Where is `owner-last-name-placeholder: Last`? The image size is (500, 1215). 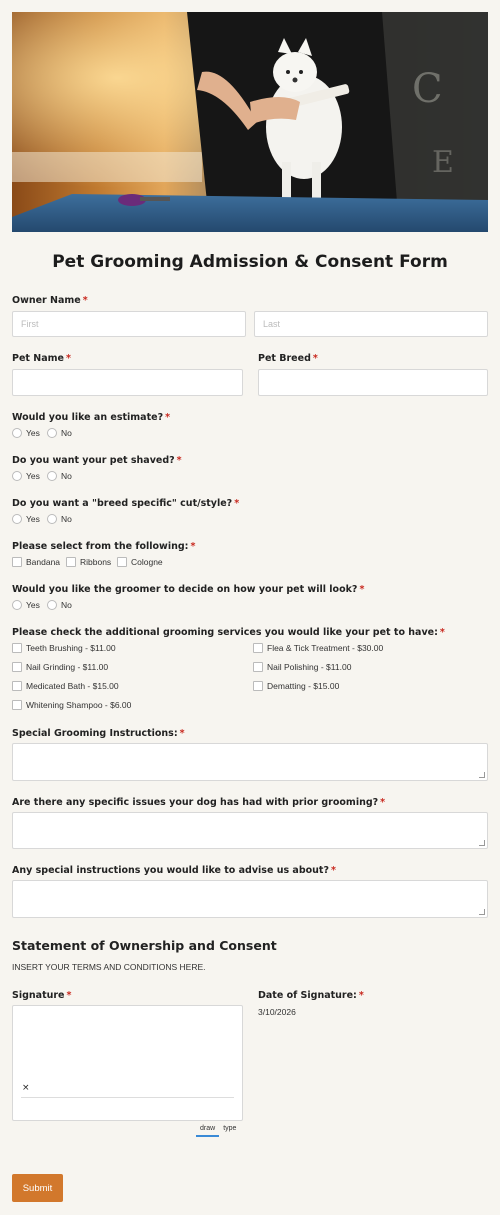 owner-last-name-placeholder: Last is located at coordinates (272, 324).